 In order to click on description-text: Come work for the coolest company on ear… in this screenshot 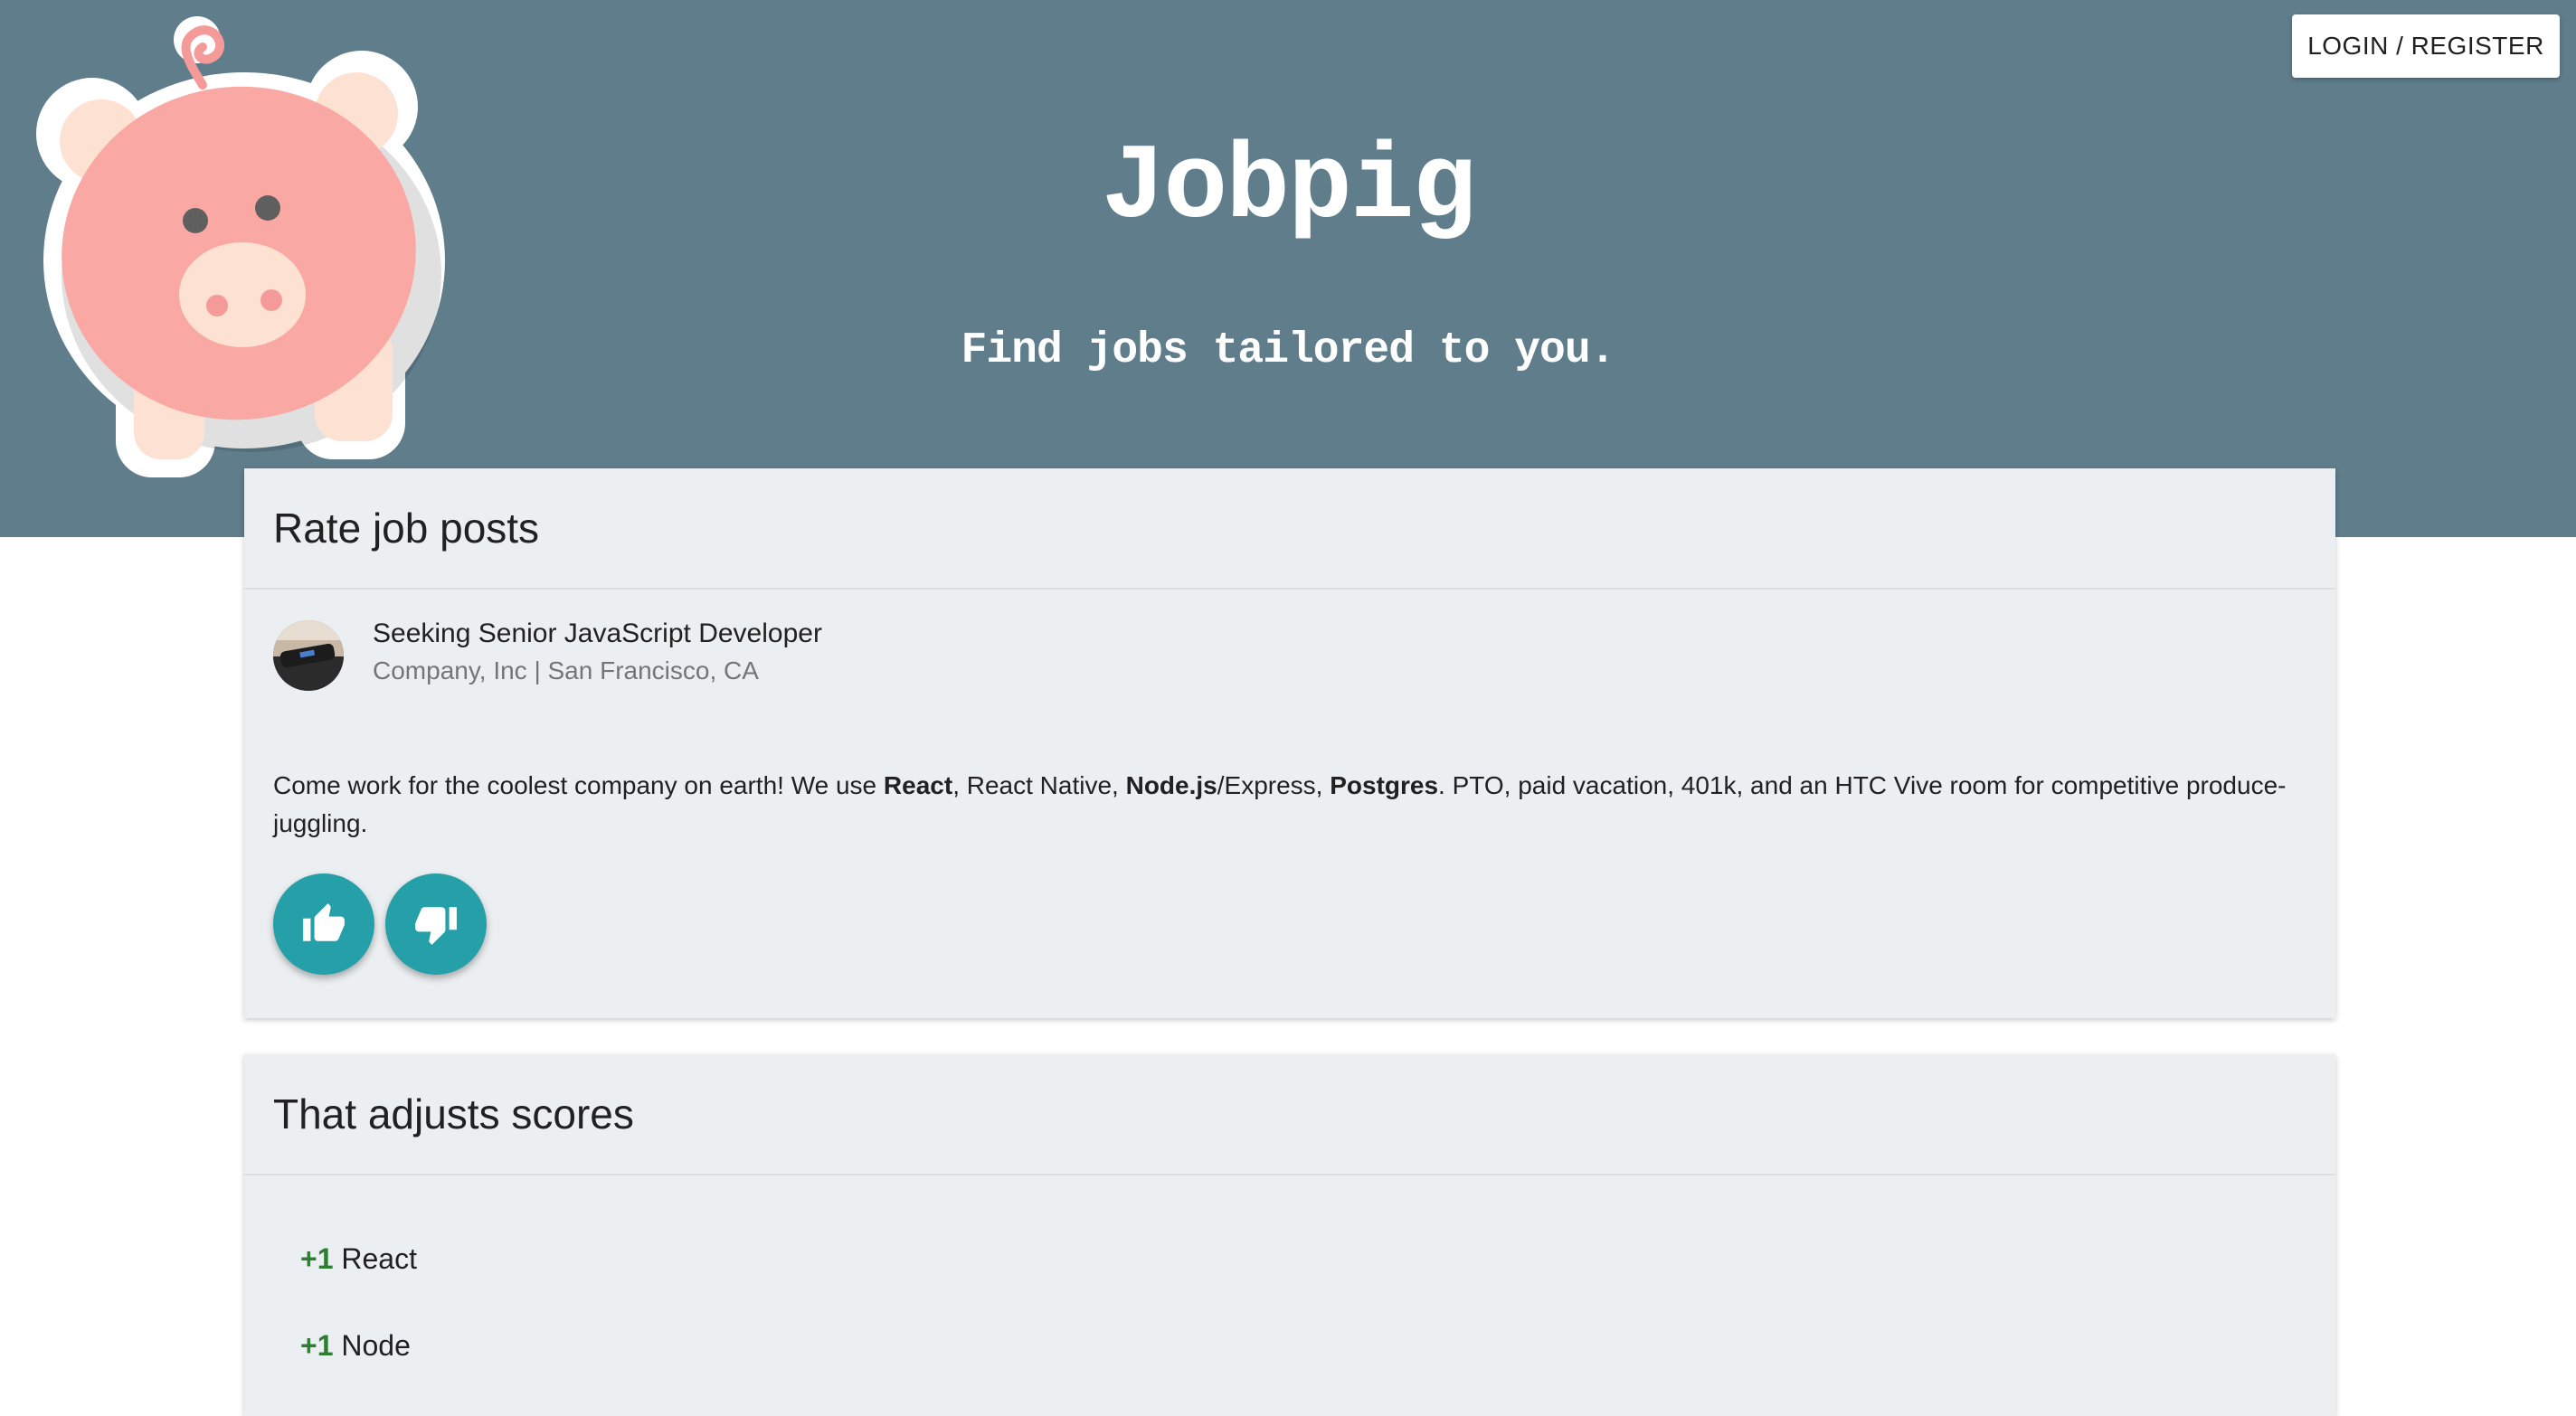, I will do `click(578, 785)`.